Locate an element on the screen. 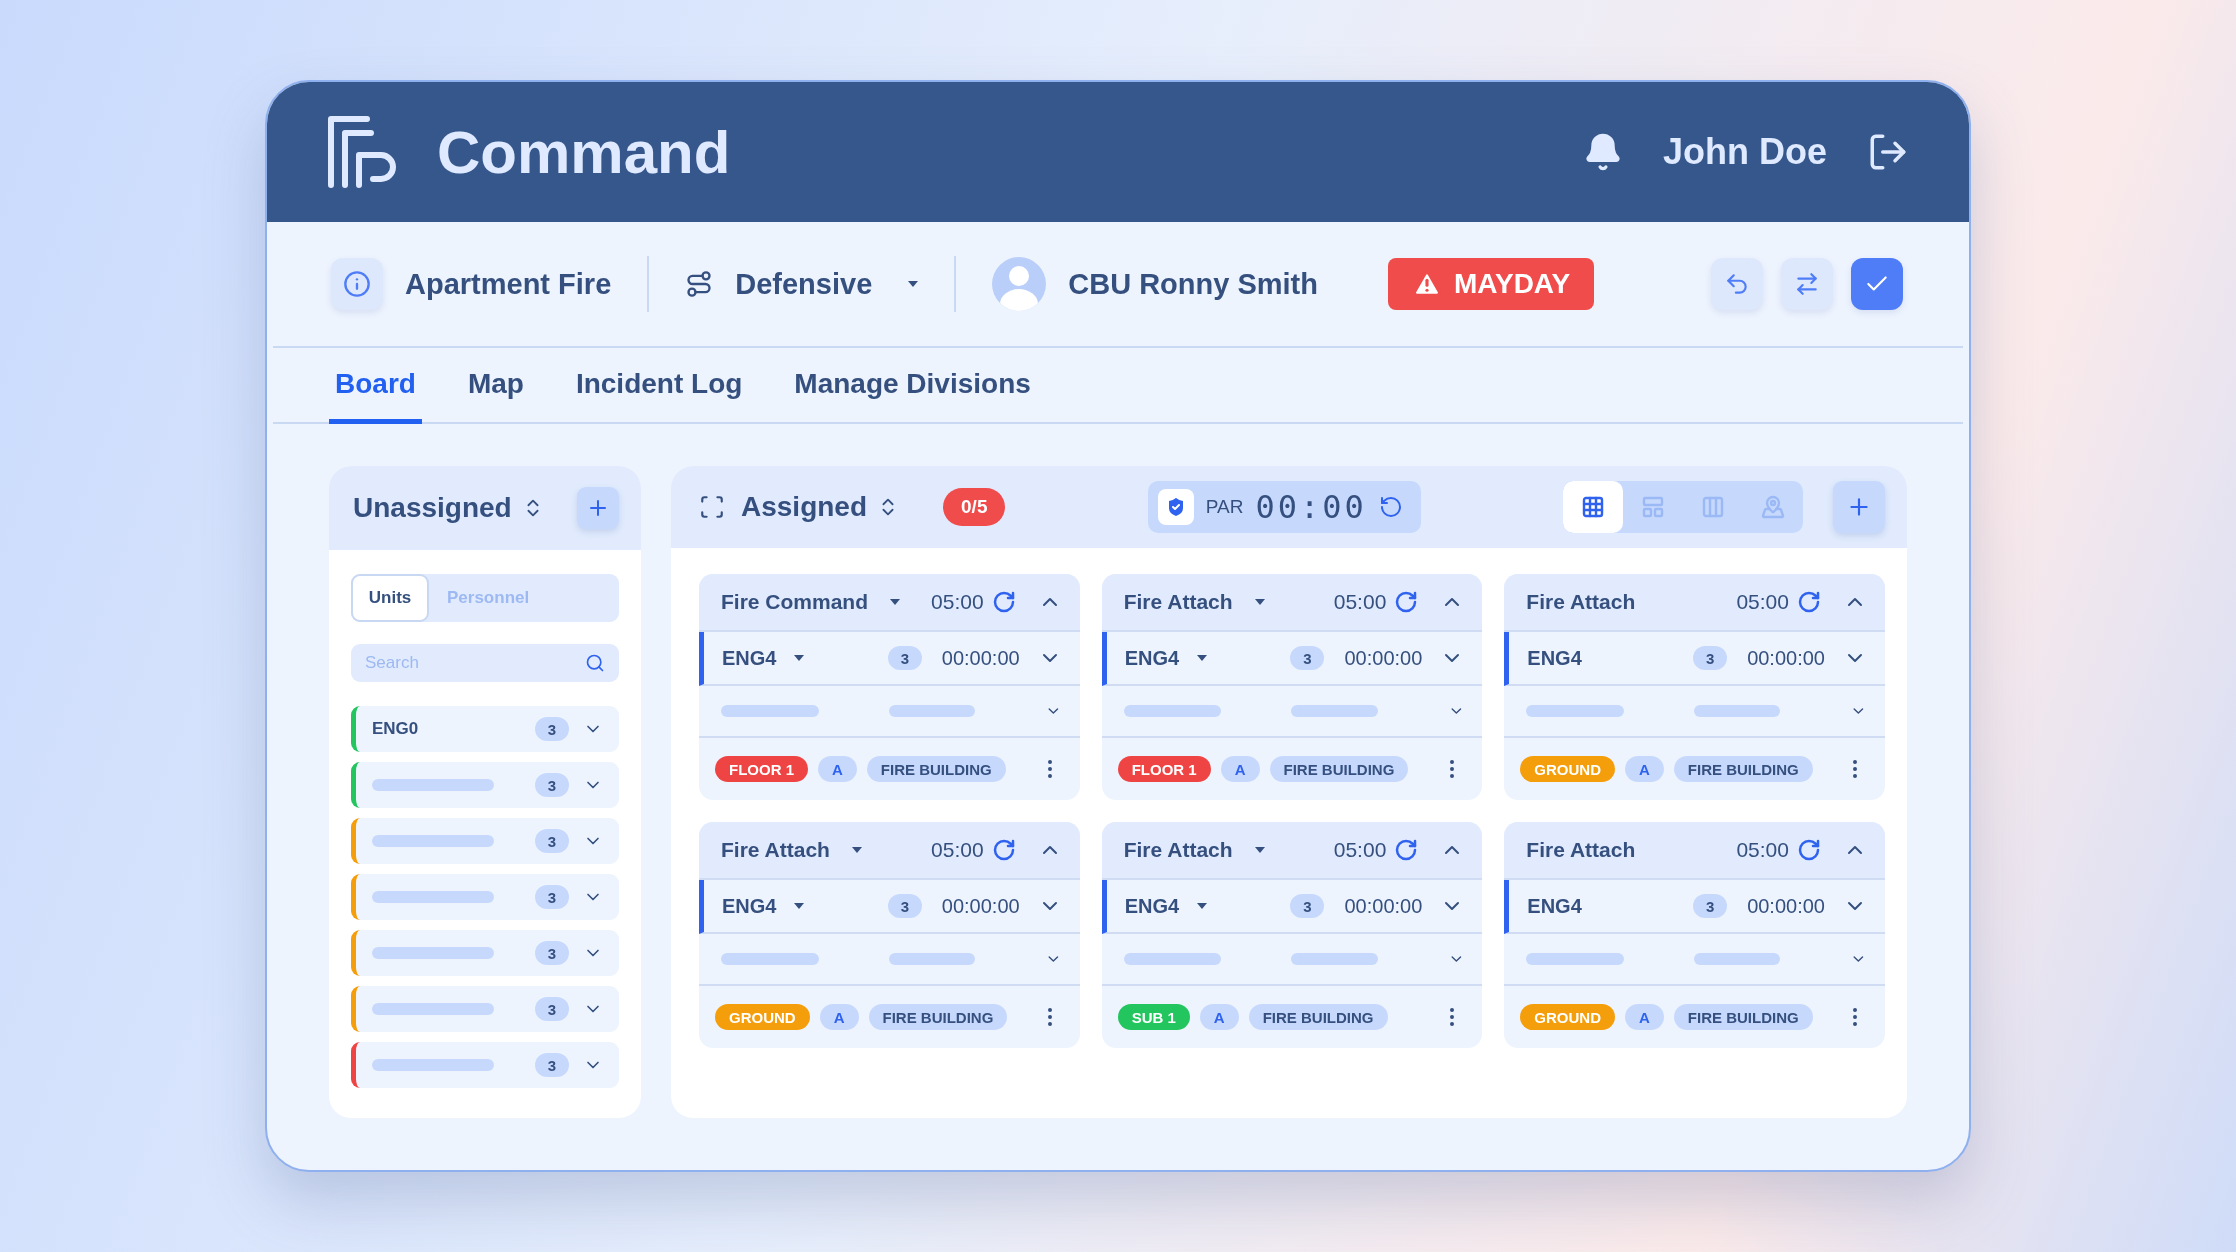 The height and width of the screenshot is (1252, 2236). tab: Board is located at coordinates (375, 386).